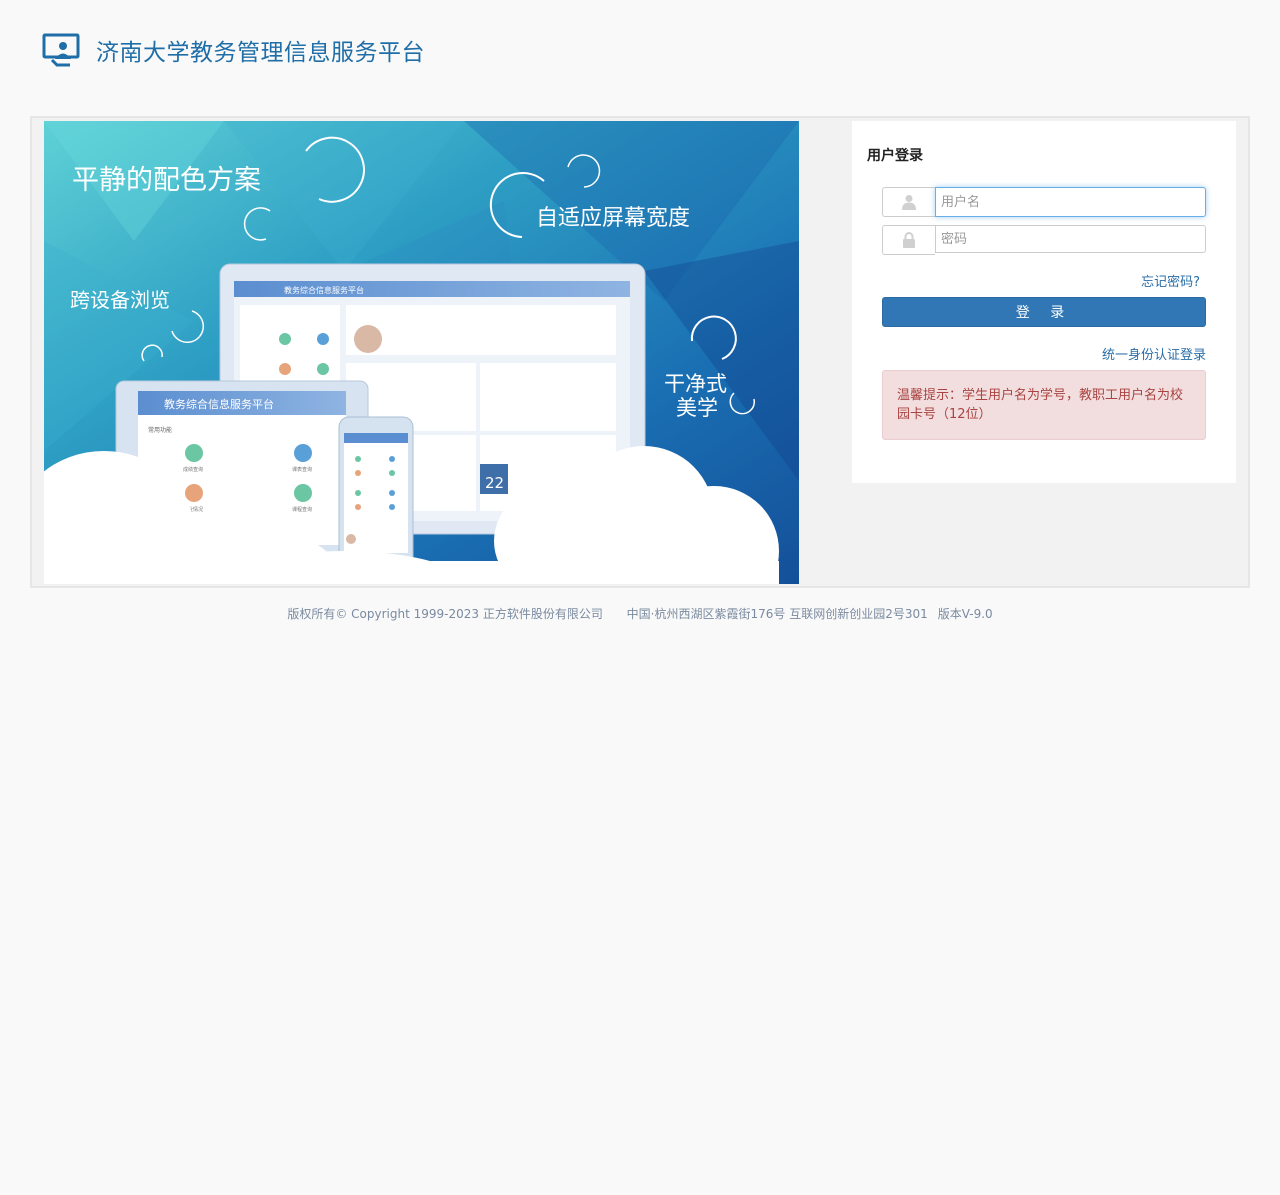 This screenshot has width=1280, height=1195. Describe the element at coordinates (908, 202) in the screenshot. I see `user-icon` at that location.